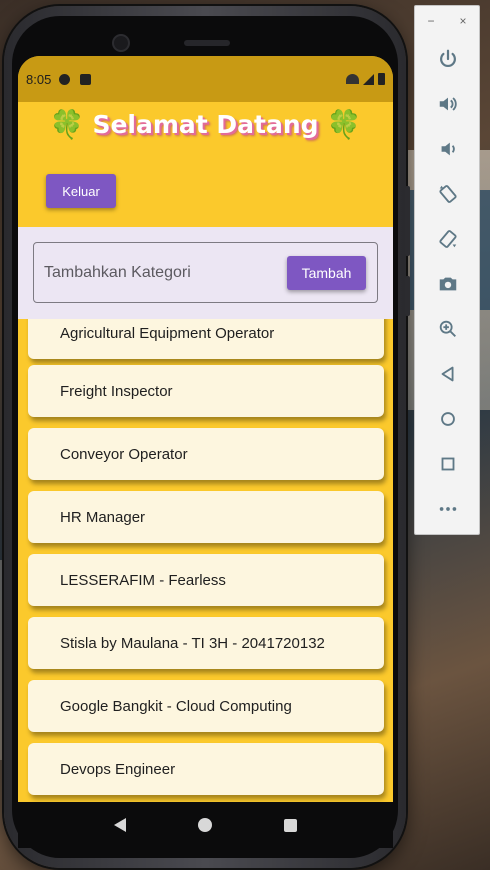 This screenshot has width=490, height=870. Describe the element at coordinates (448, 329) in the screenshot. I see `zoom-icon` at that location.